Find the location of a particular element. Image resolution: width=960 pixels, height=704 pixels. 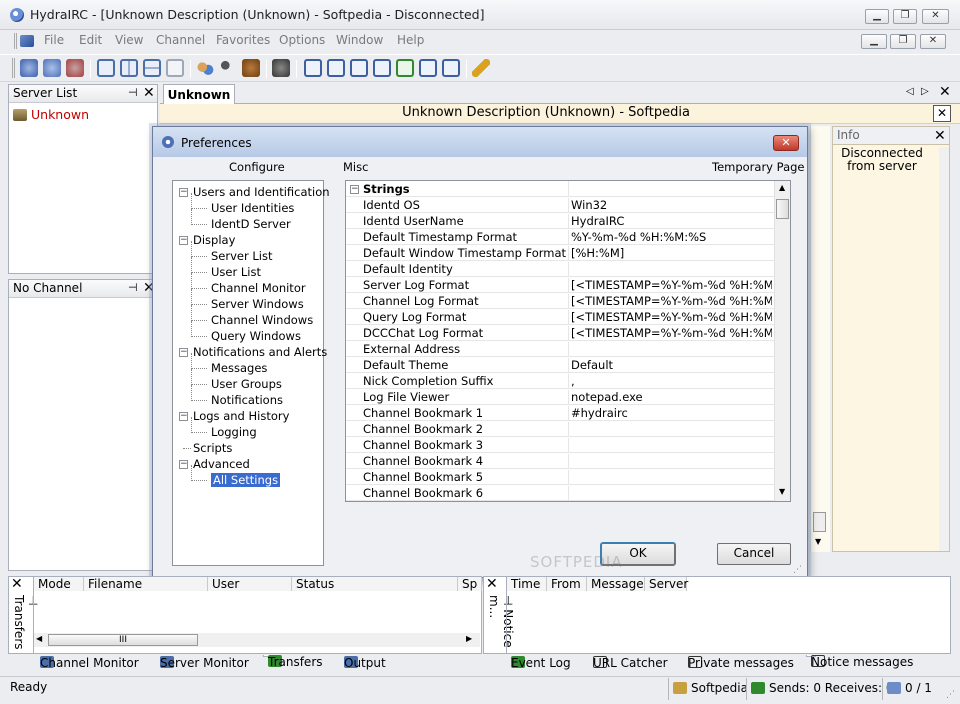

reconnect-icon is located at coordinates (52, 68).